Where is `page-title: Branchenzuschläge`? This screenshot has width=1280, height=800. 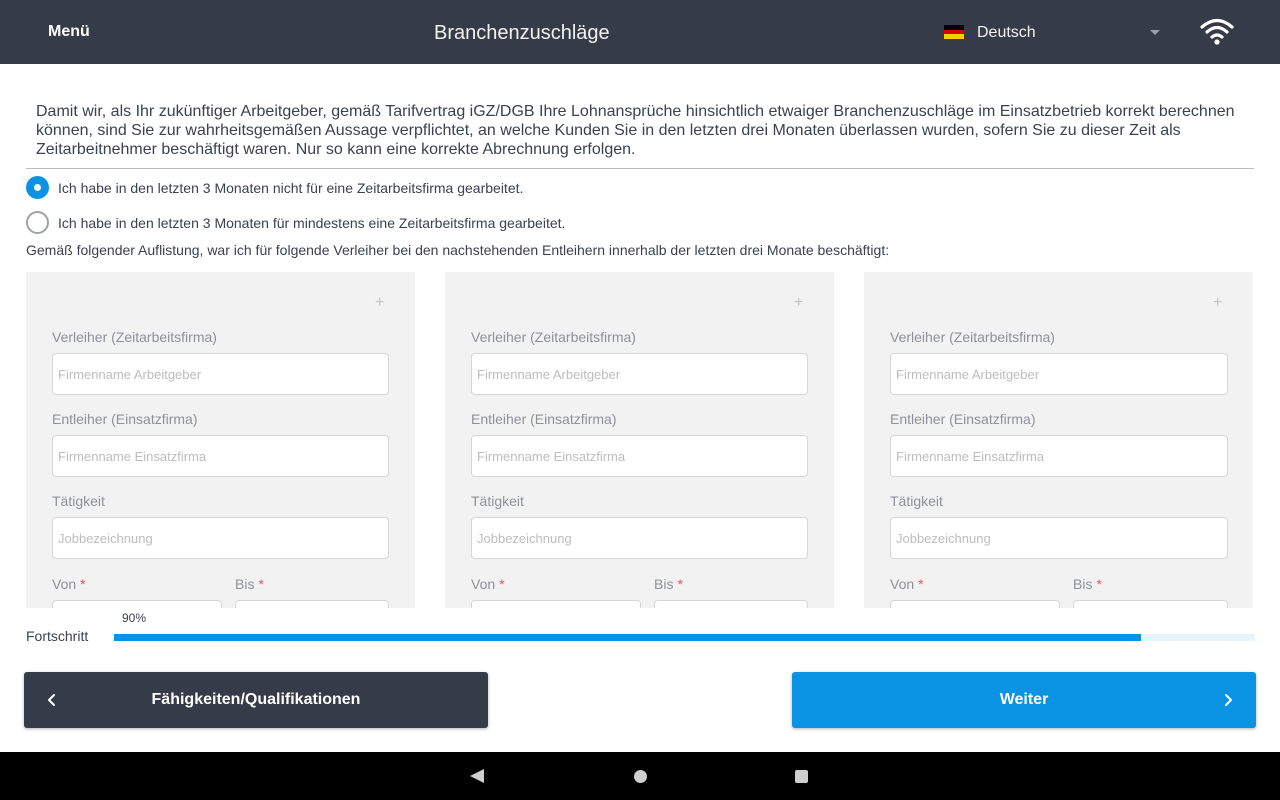 page-title: Branchenzuschläge is located at coordinates (522, 33).